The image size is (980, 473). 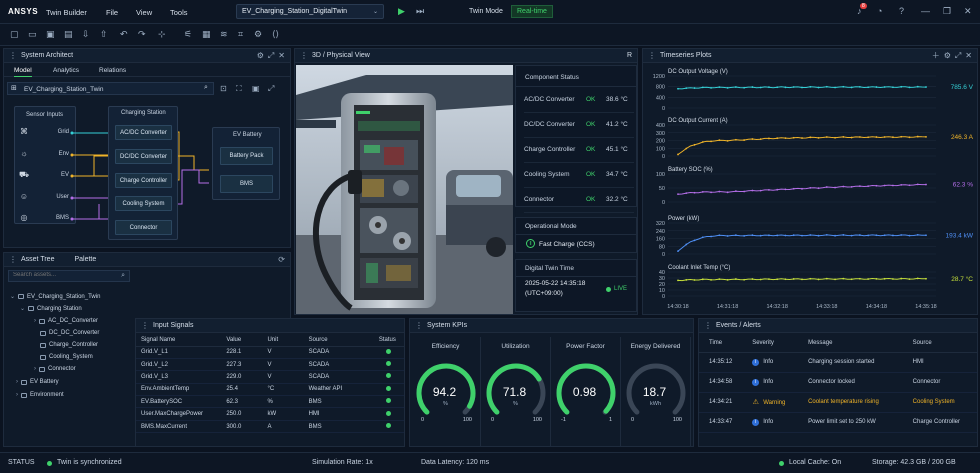 I want to click on asset-search: ⌕, so click(x=69, y=276).